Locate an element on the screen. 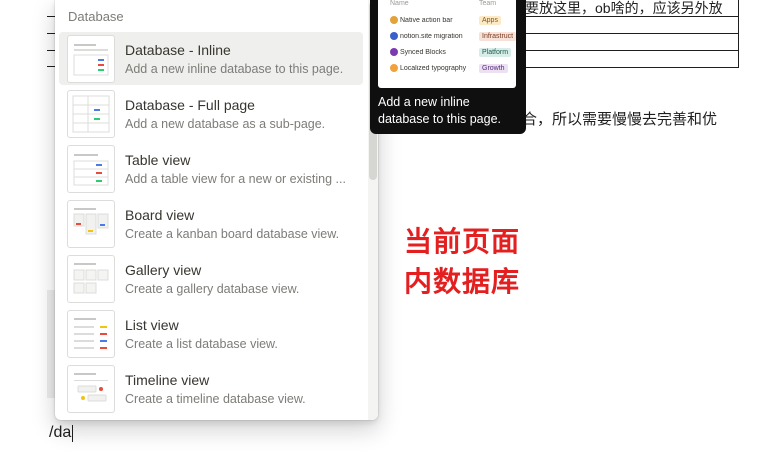  database-full-page-icon is located at coordinates (91, 113).